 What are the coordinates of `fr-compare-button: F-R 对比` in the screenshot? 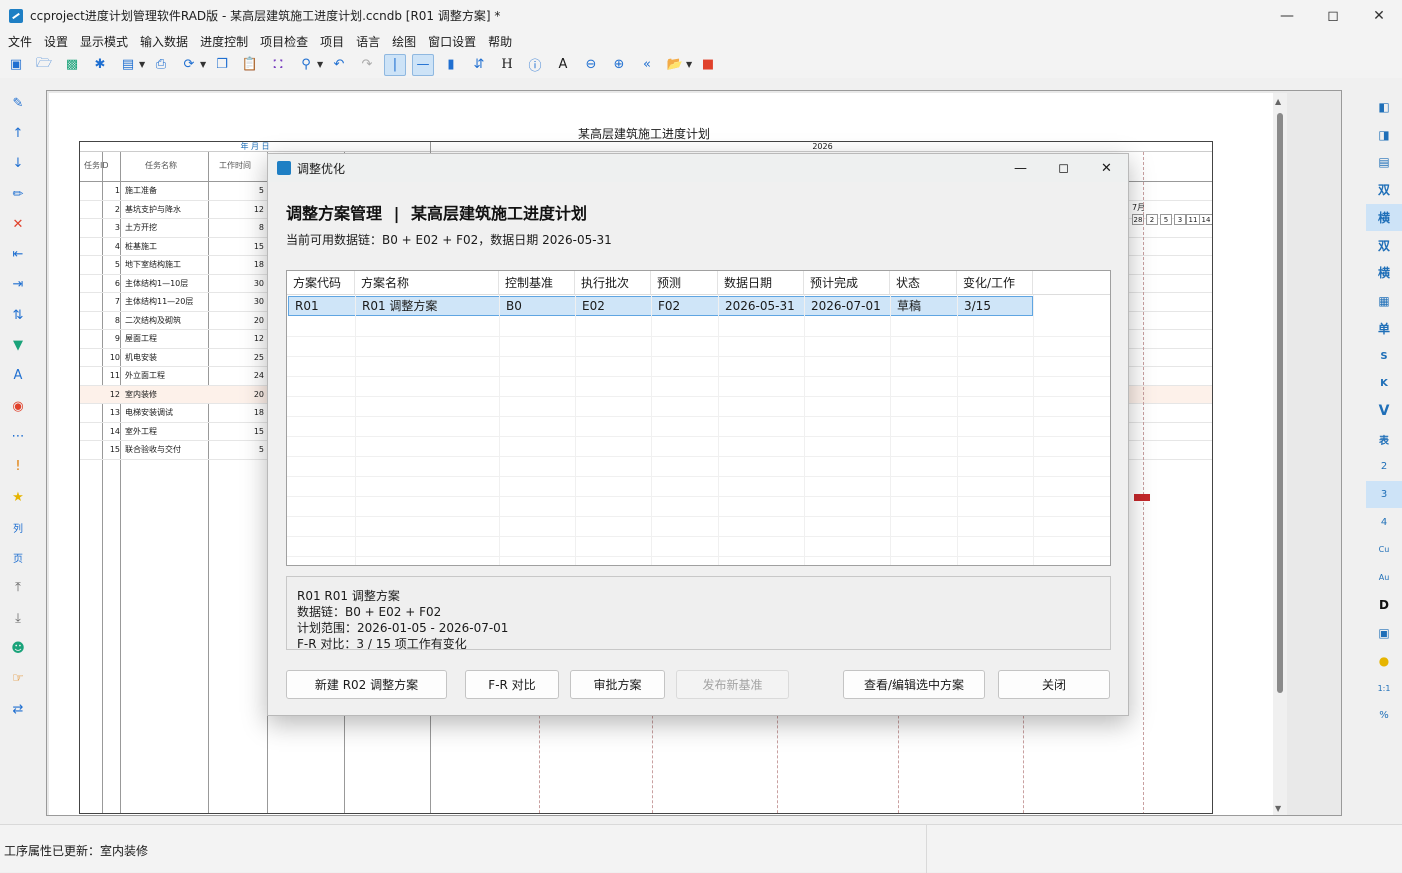 It's located at (512, 684).